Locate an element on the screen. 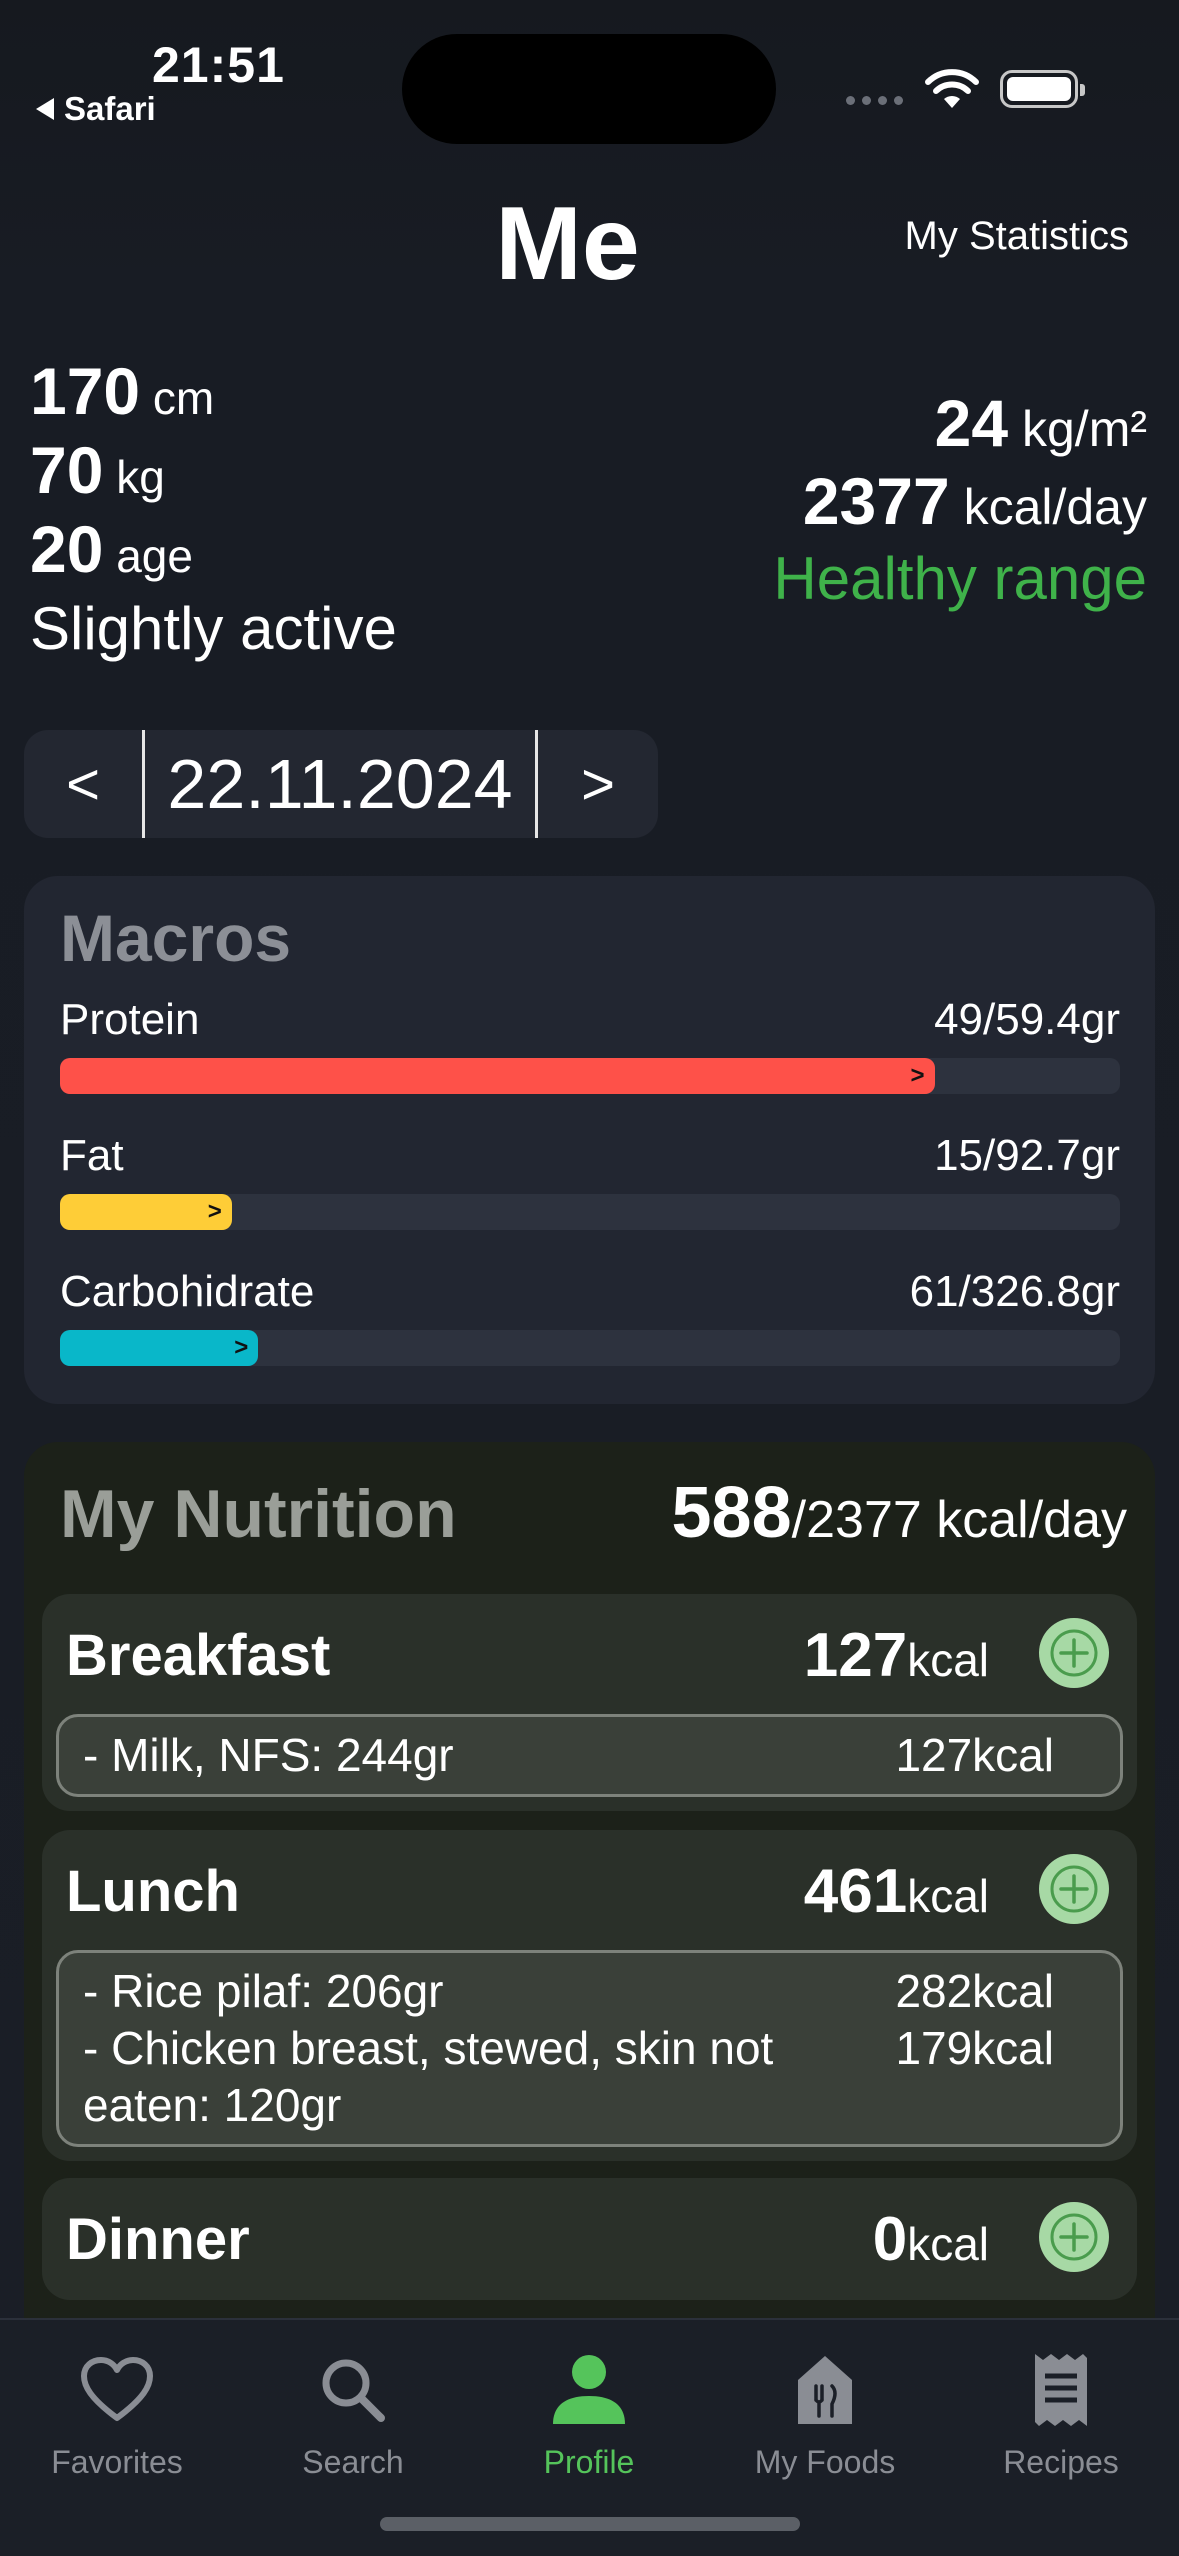  tab-favorites: Favorites is located at coordinates (117, 2411).